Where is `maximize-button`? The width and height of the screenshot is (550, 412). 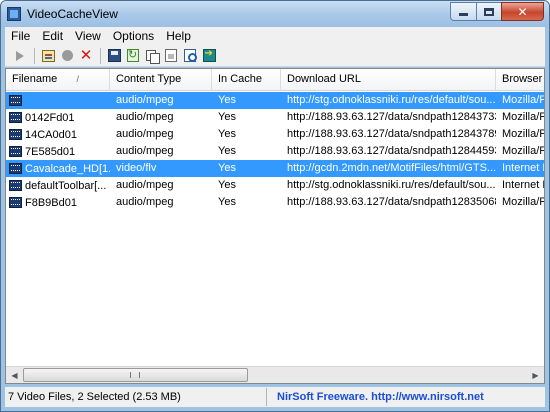 maximize-button is located at coordinates (488, 11).